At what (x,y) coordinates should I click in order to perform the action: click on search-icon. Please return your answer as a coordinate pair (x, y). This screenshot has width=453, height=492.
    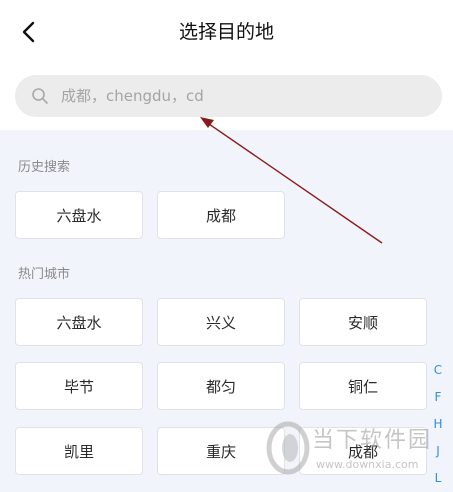
    Looking at the image, I should click on (40, 96).